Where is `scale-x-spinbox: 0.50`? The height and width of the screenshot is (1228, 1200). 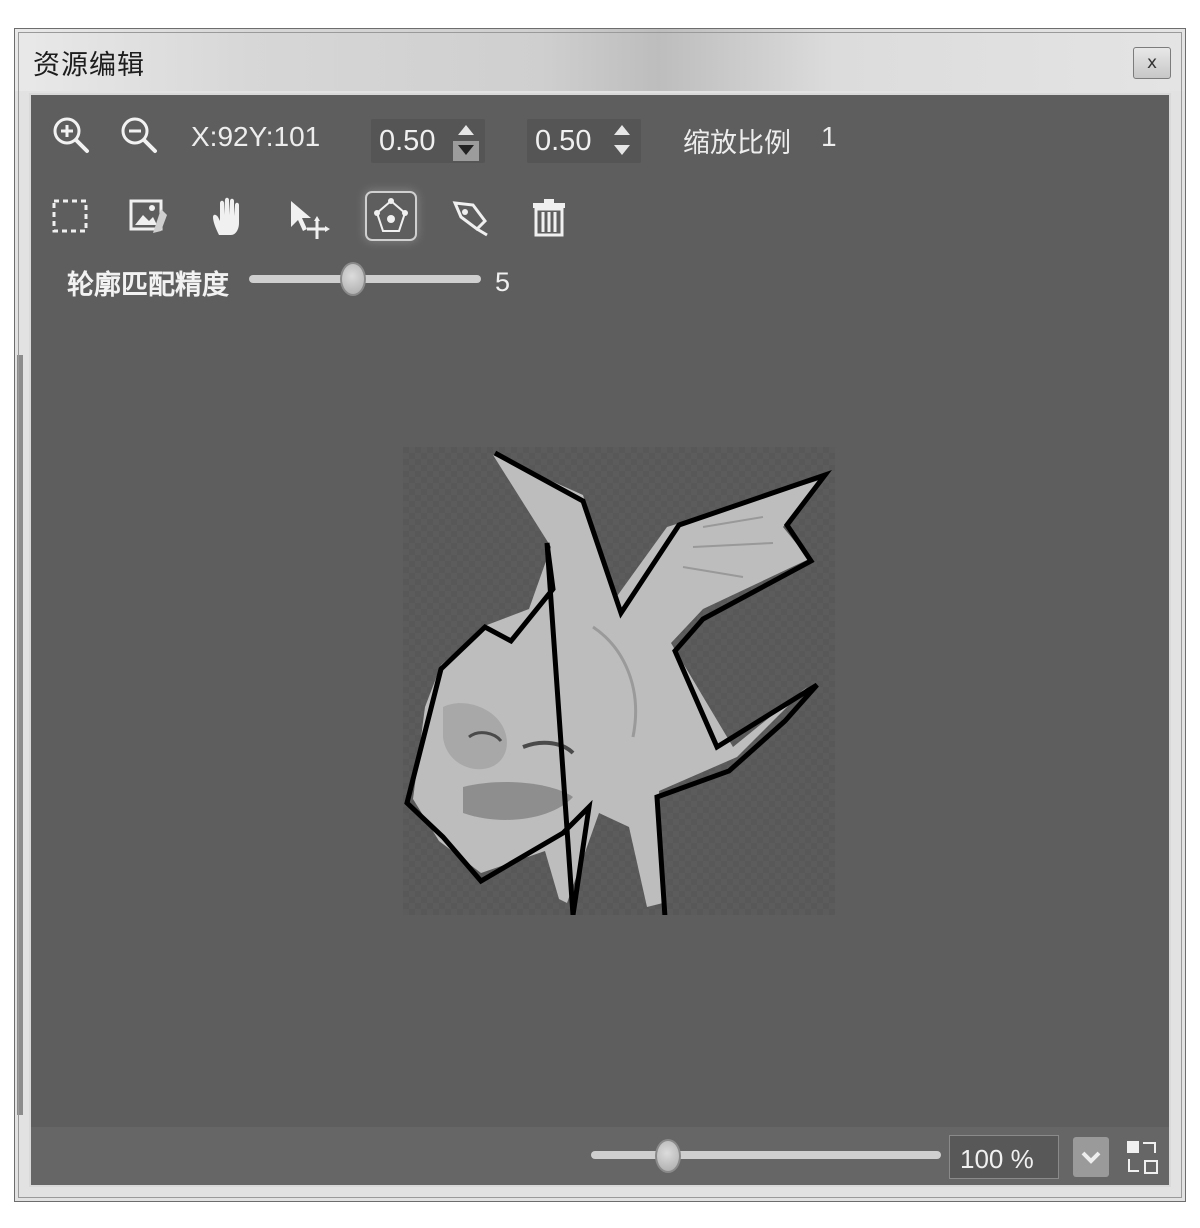 scale-x-spinbox: 0.50 is located at coordinates (428, 141).